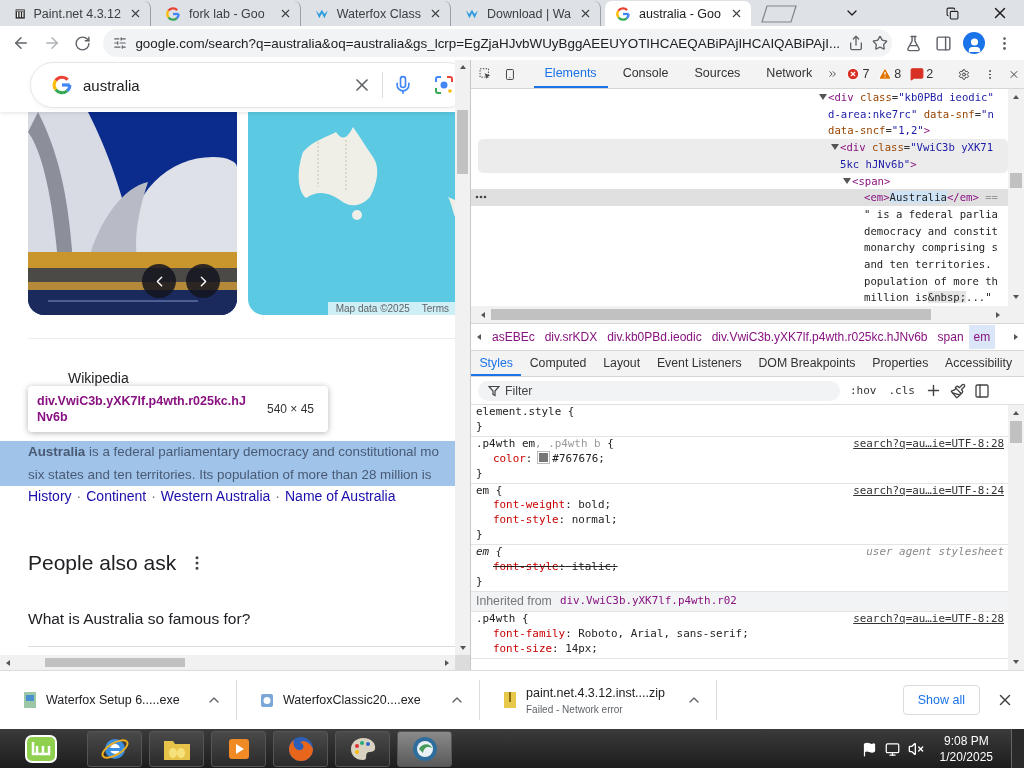 The width and height of the screenshot is (1024, 768). What do you see at coordinates (1017, 748) in the screenshot?
I see `show-desktop-button` at bounding box center [1017, 748].